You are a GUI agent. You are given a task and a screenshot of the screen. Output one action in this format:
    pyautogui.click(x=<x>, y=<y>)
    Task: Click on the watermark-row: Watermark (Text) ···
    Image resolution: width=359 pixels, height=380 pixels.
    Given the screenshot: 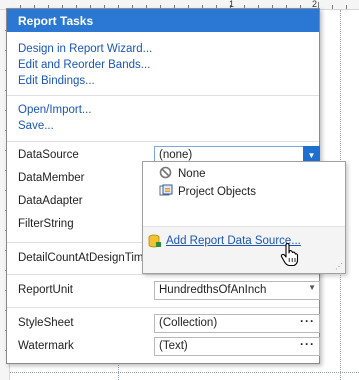 What is the action you would take?
    pyautogui.click(x=169, y=346)
    